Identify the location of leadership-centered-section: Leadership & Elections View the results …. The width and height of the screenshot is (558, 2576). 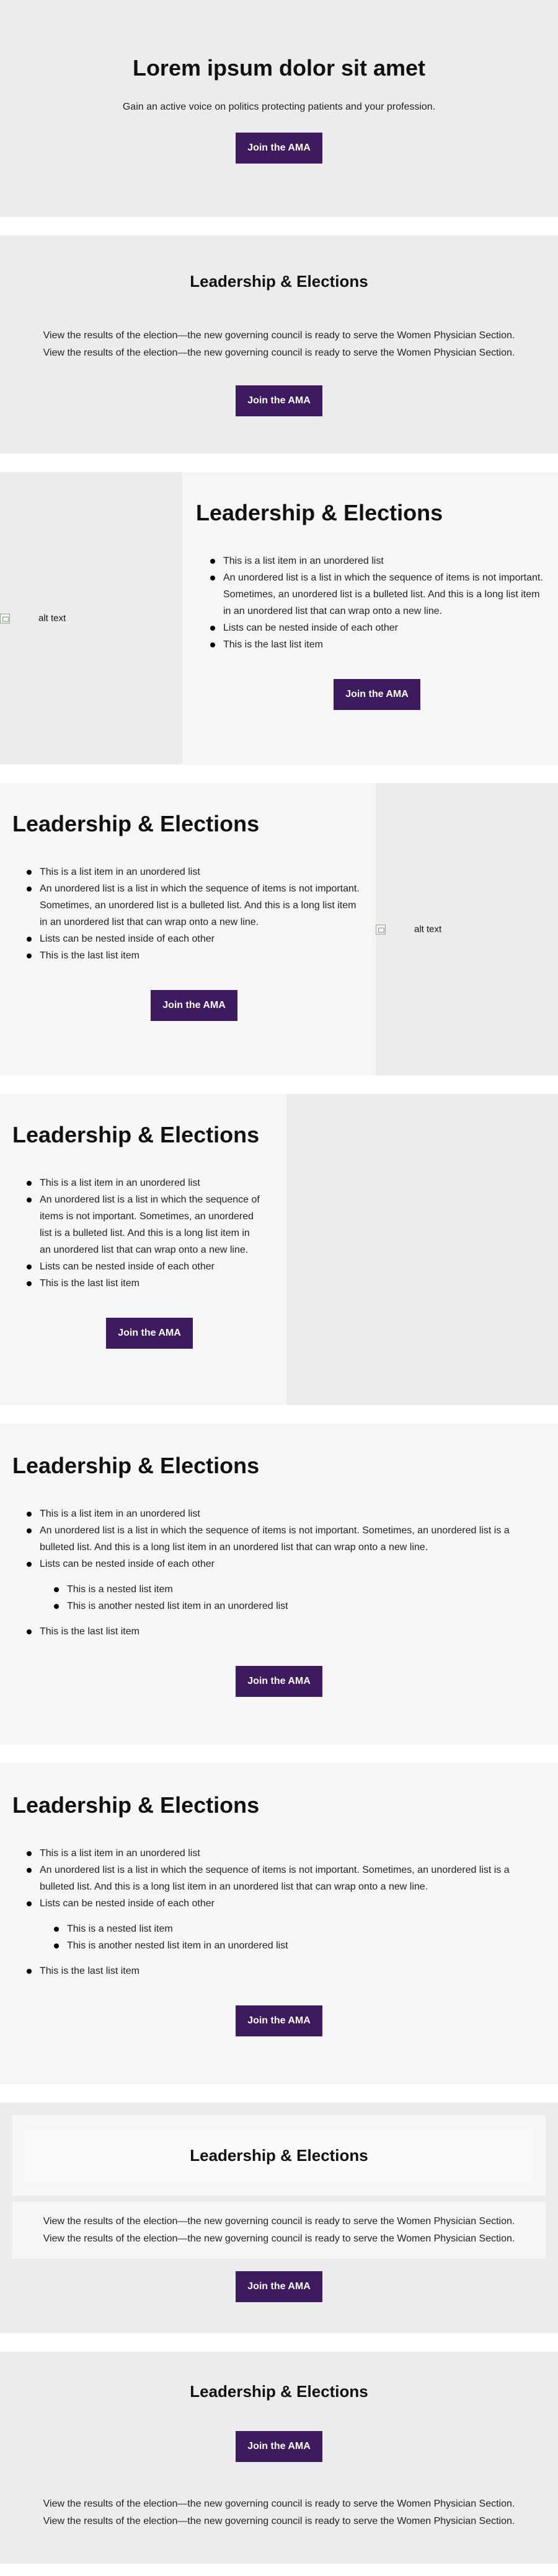
(279, 344).